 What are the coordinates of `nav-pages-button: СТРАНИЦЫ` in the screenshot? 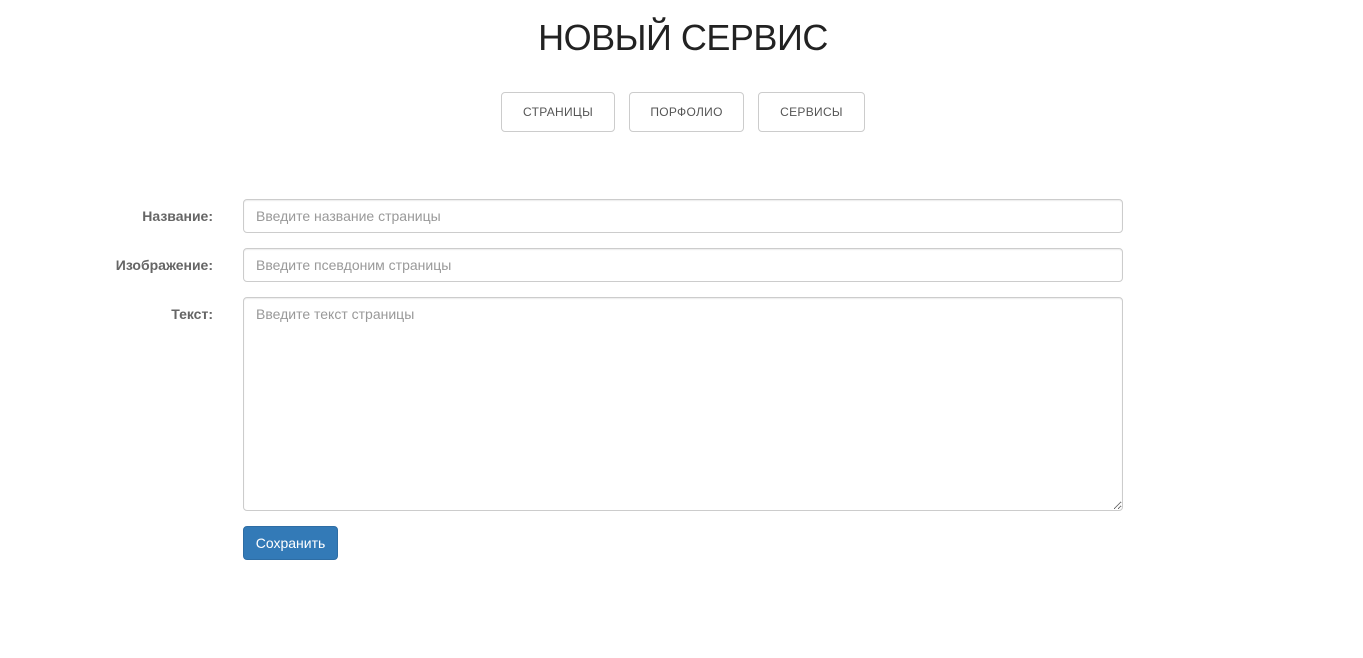 It's located at (558, 112).